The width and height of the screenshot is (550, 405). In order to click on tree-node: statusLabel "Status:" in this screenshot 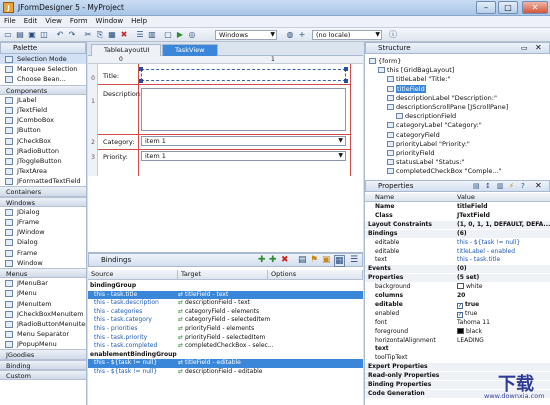, I will do `click(425, 162)`.